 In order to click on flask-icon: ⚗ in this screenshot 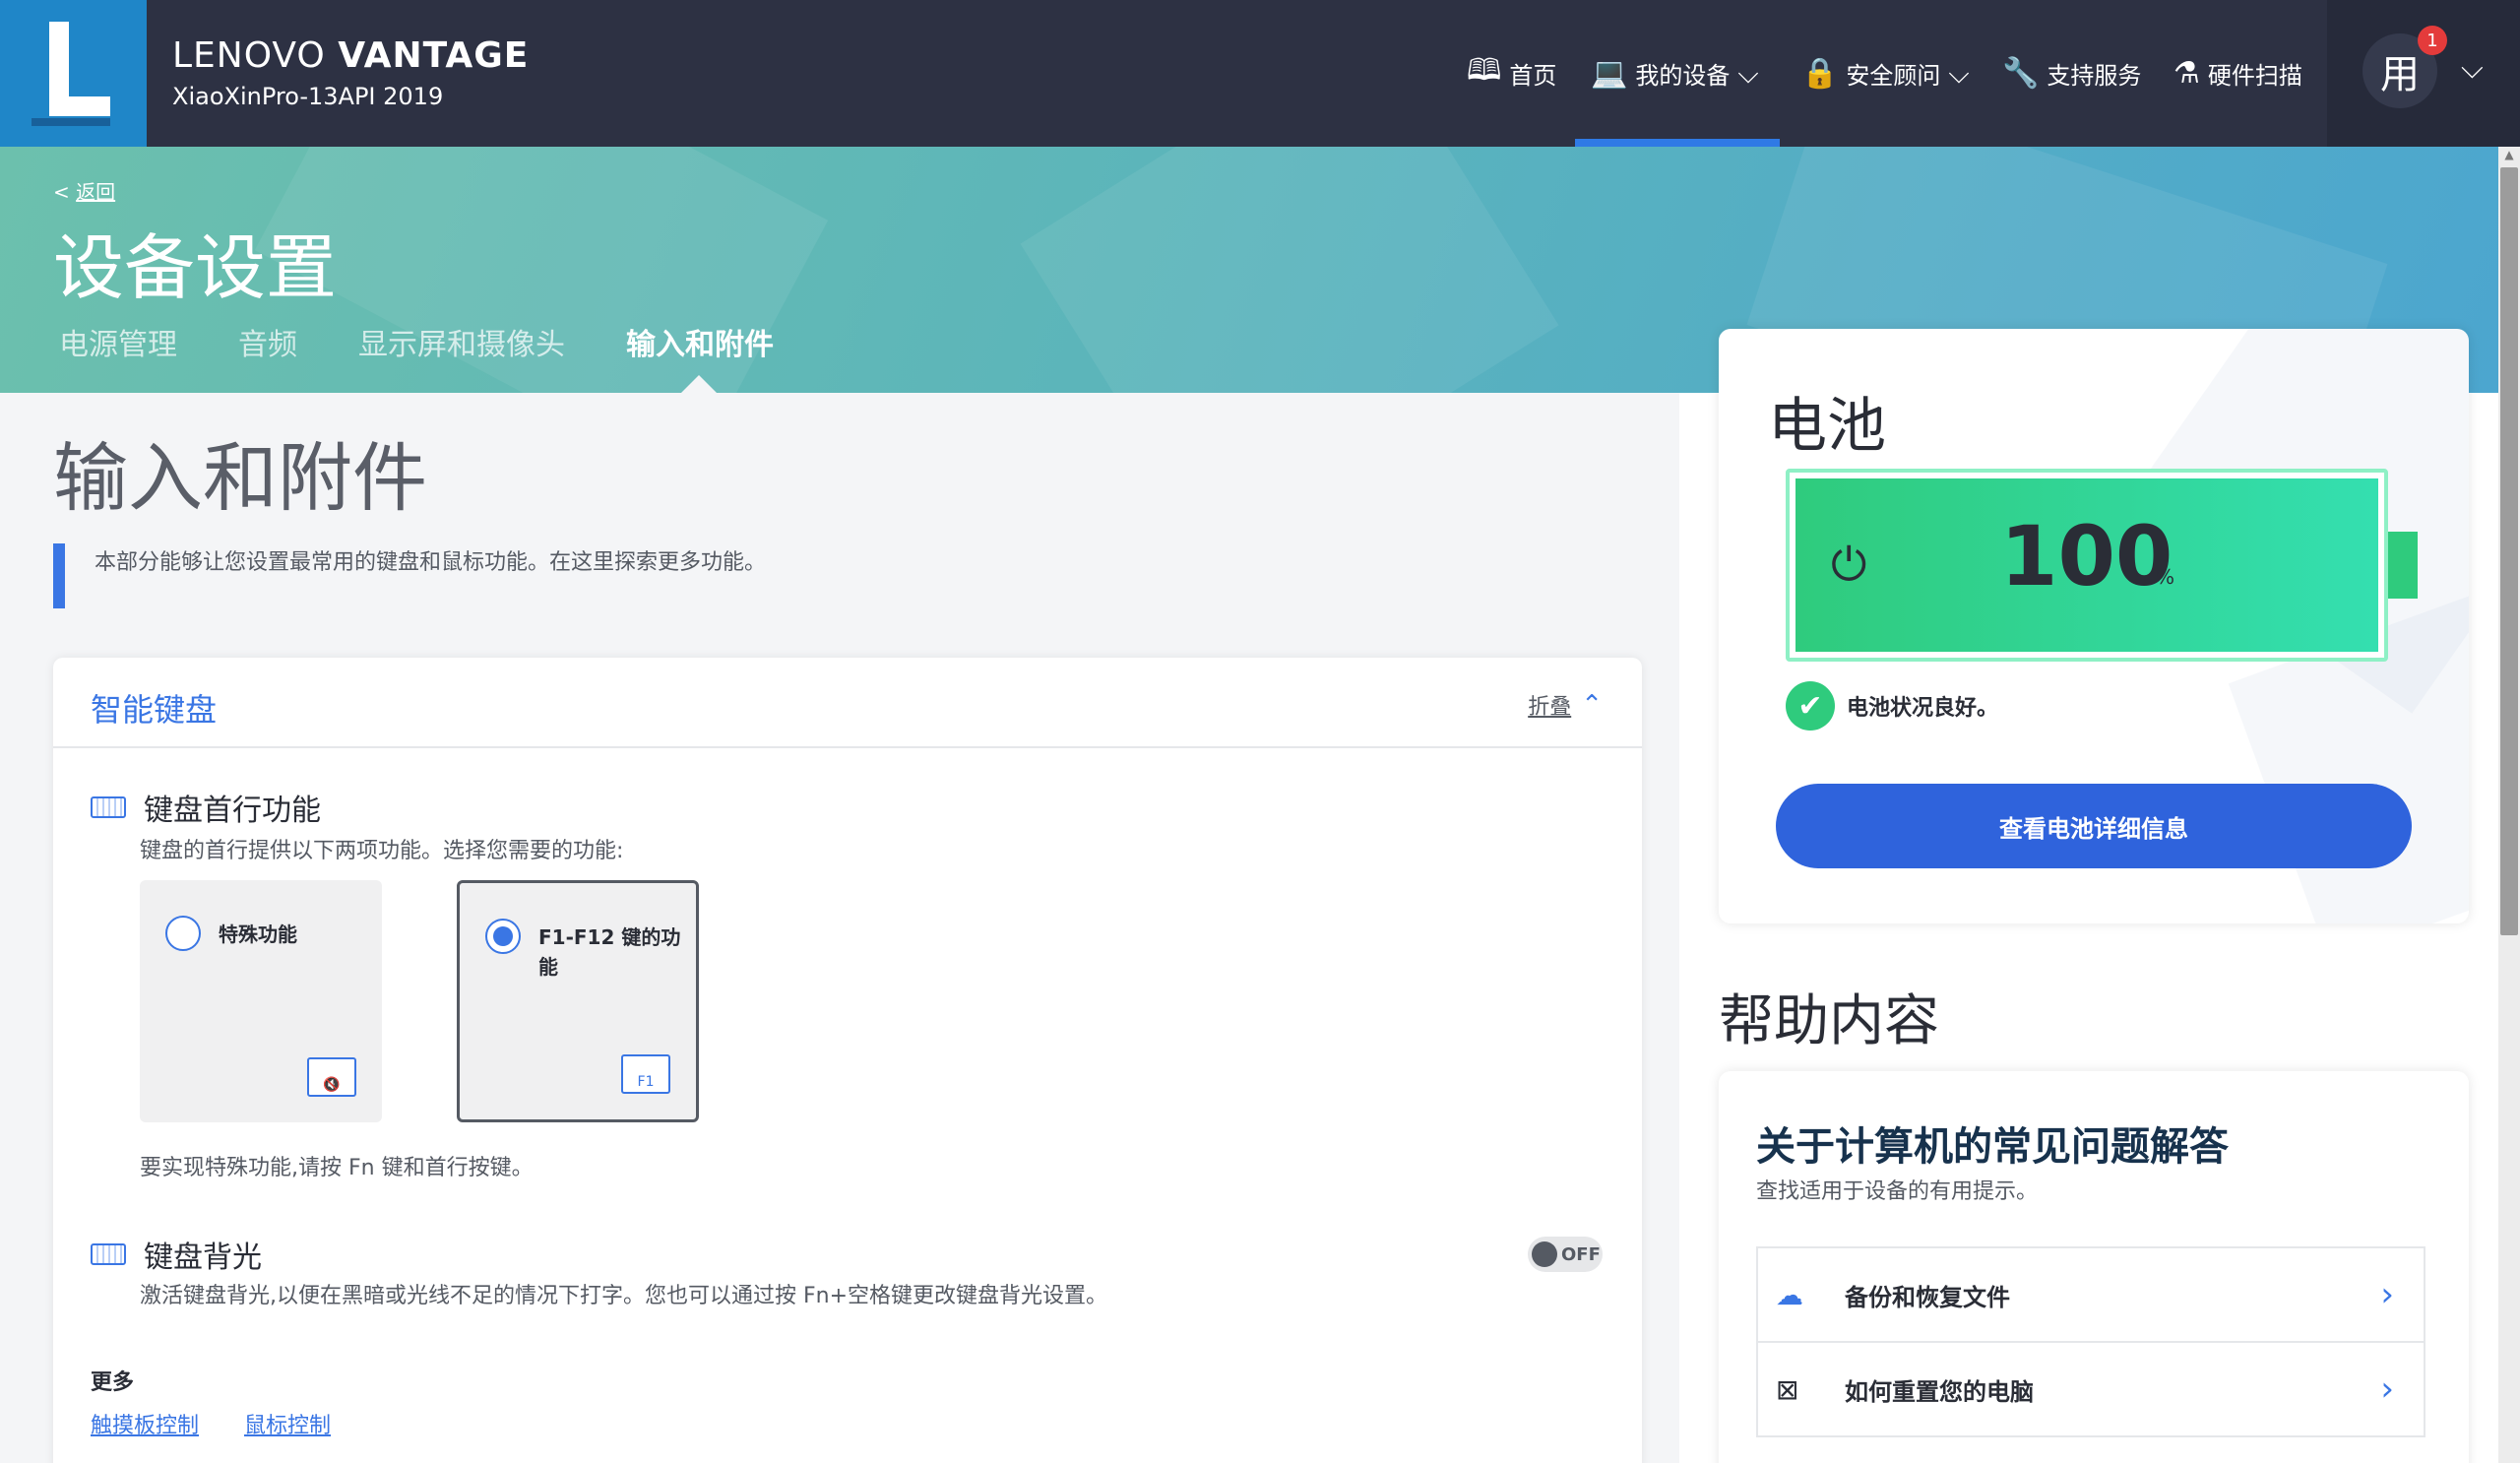, I will do `click(2187, 73)`.